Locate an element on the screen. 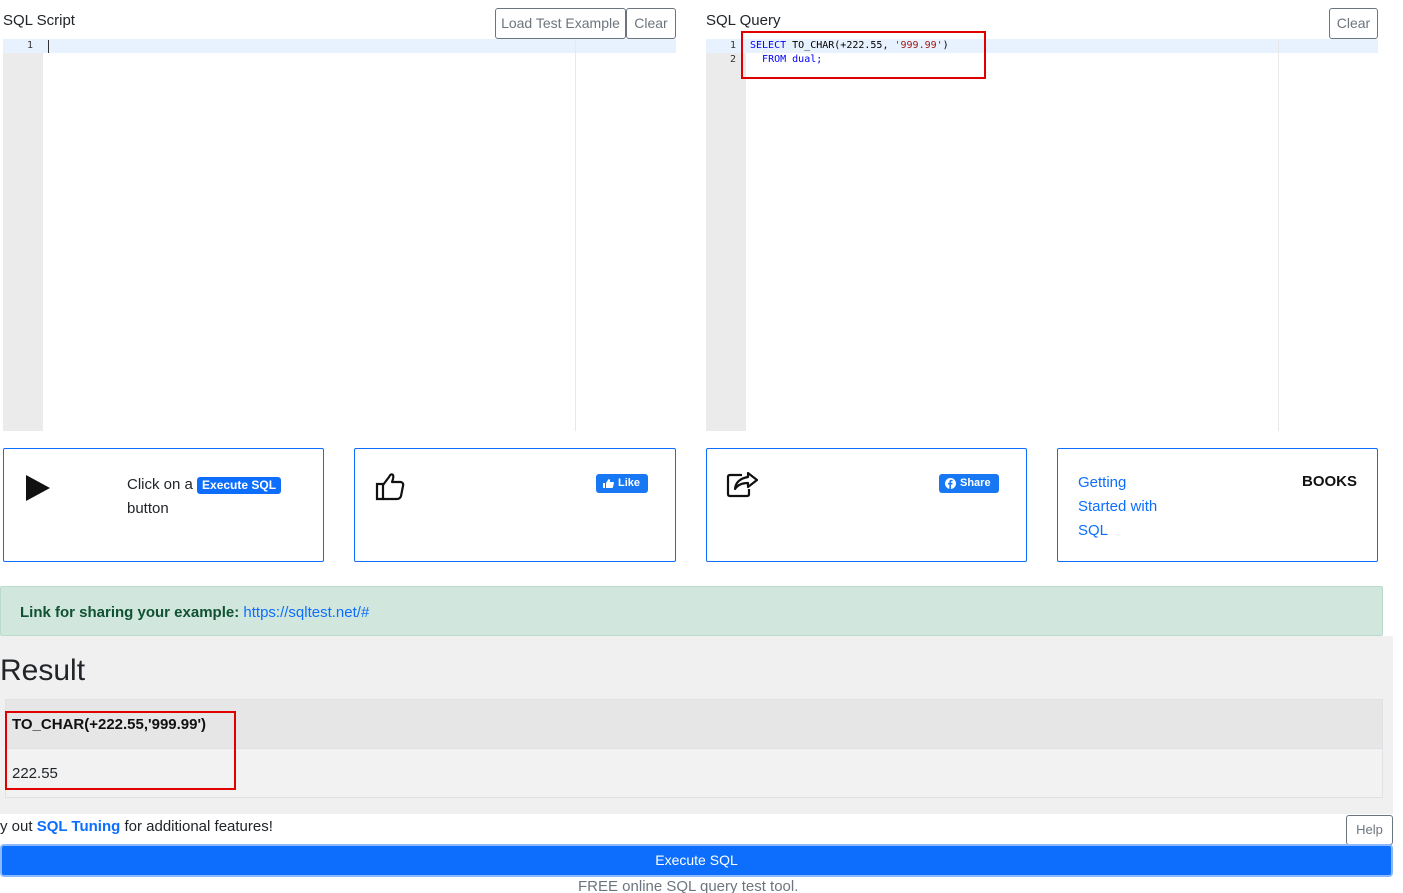  facebook-like-button: Like is located at coordinates (622, 483).